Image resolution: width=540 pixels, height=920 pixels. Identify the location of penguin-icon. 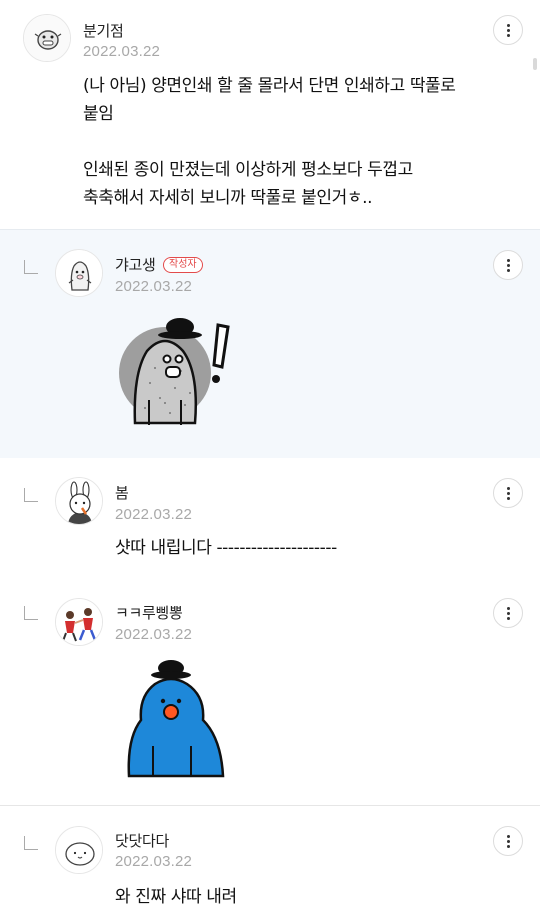
(79, 273).